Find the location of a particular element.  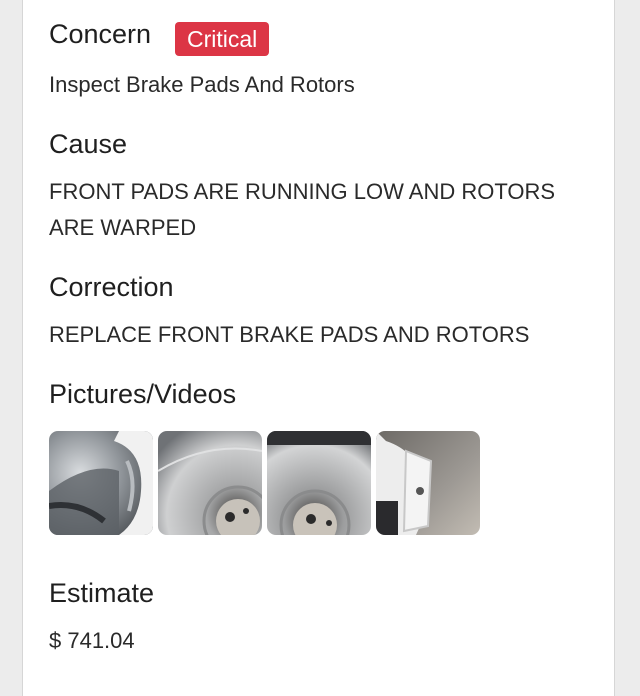

estimate-amount: $ 741.04 is located at coordinates (92, 640).